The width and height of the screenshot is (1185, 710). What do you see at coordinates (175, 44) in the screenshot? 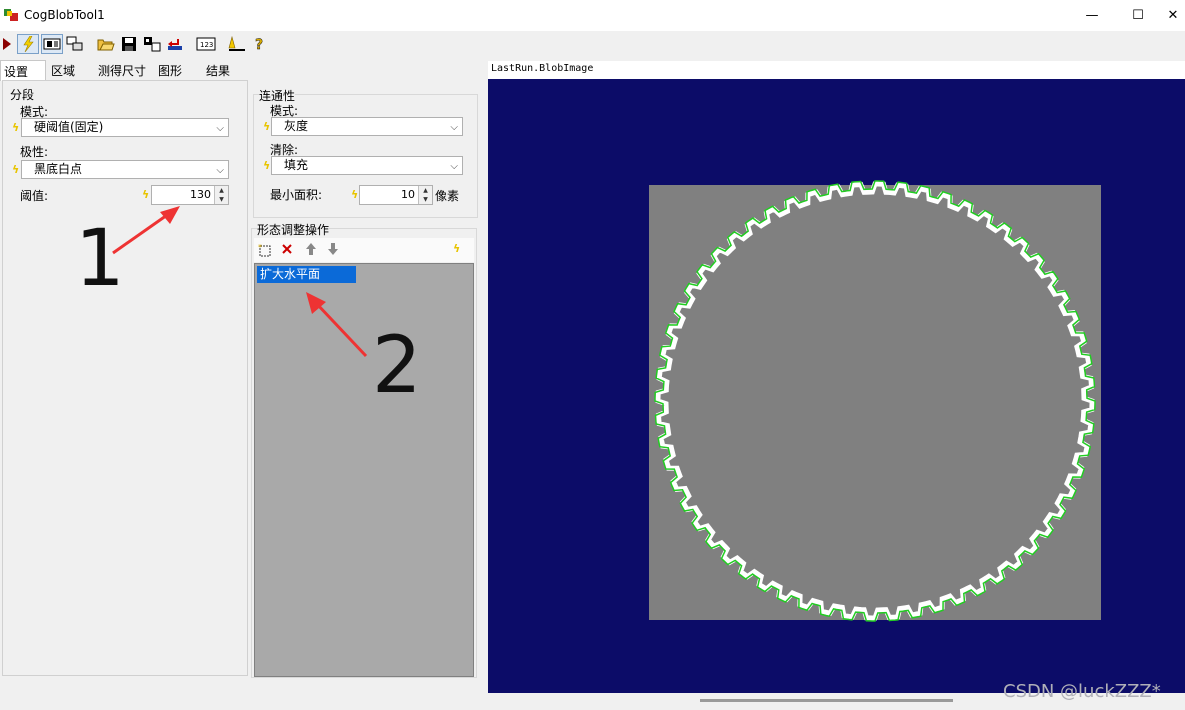
I see `reset-icon` at bounding box center [175, 44].